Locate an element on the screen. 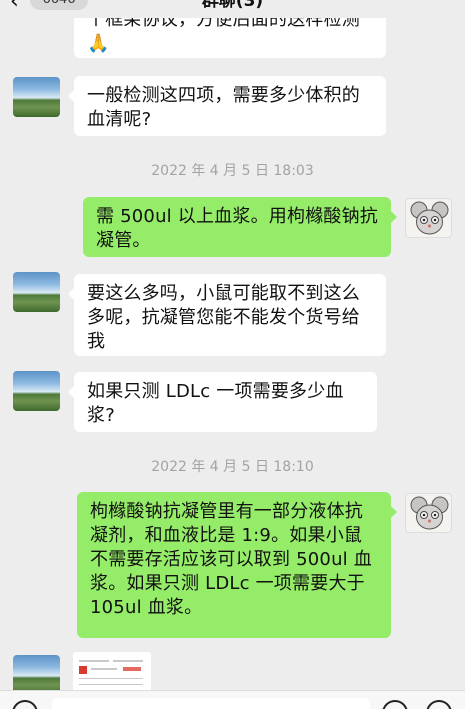 This screenshot has height=709, width=465. chat-title: 群聊(3) is located at coordinates (232, 5).